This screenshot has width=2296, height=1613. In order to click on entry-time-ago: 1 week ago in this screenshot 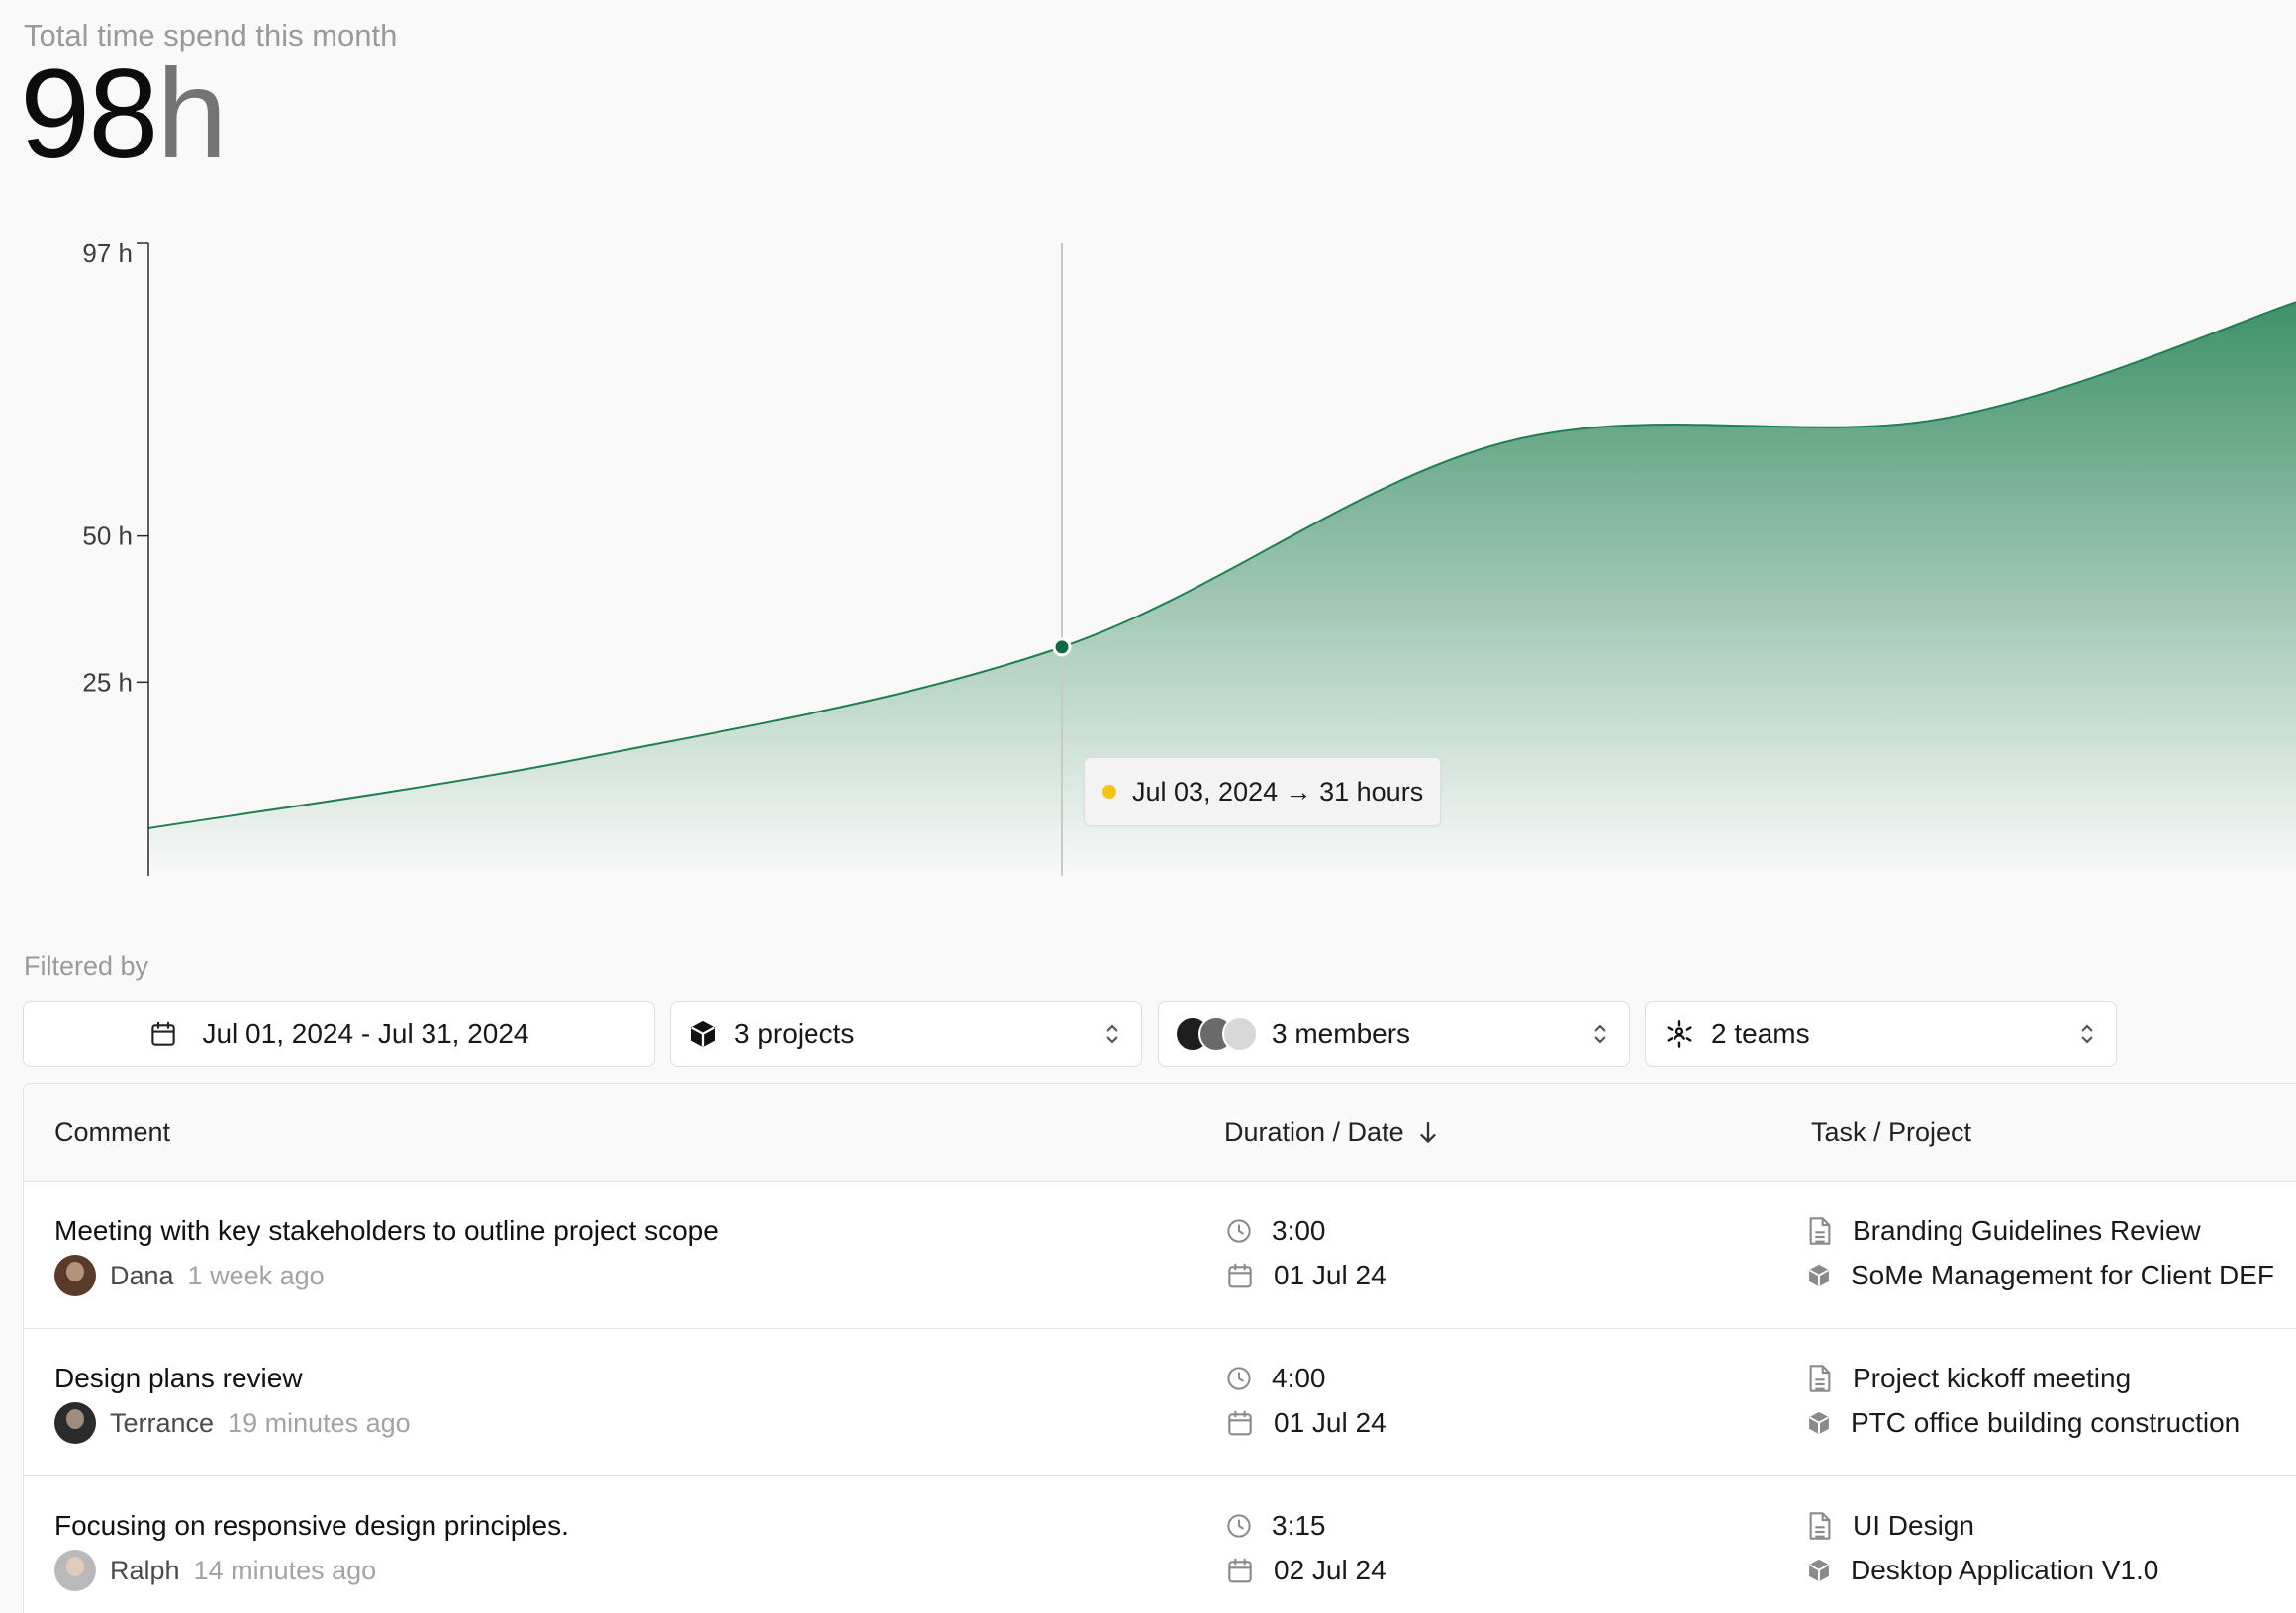, I will do `click(256, 1275)`.